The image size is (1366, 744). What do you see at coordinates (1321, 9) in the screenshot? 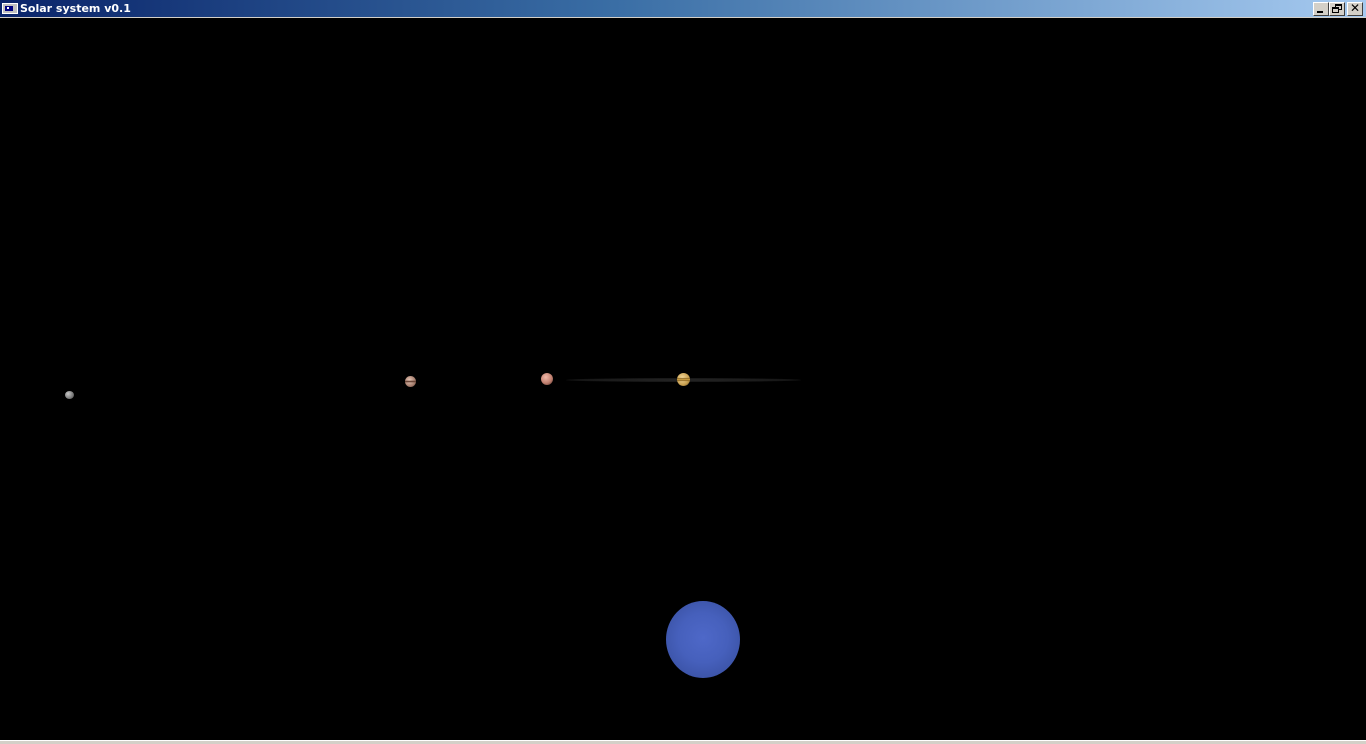
I see `minimize-button` at bounding box center [1321, 9].